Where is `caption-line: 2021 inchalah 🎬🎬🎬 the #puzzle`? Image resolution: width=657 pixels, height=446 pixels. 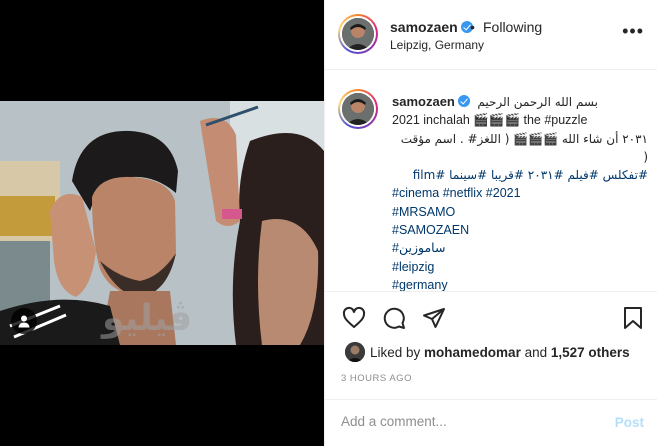 caption-line: 2021 inchalah 🎬🎬🎬 the #puzzle is located at coordinates (490, 120).